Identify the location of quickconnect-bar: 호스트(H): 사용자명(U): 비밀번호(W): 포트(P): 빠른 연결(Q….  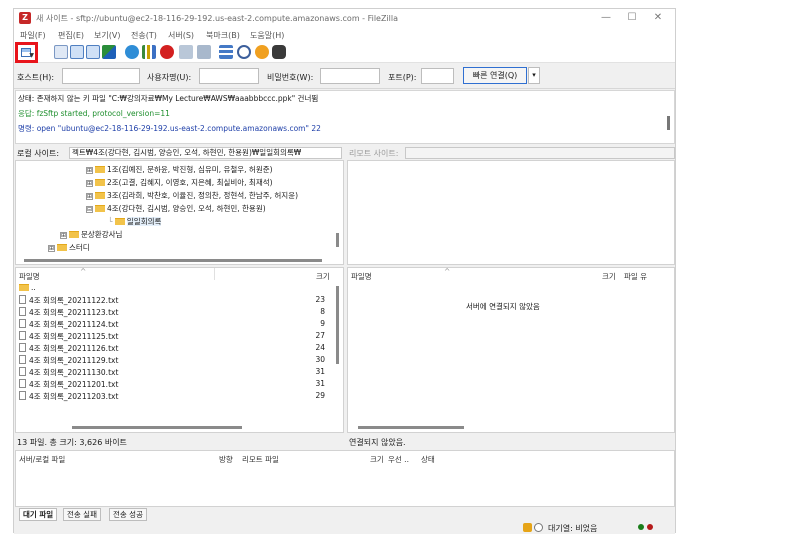
(344, 76).